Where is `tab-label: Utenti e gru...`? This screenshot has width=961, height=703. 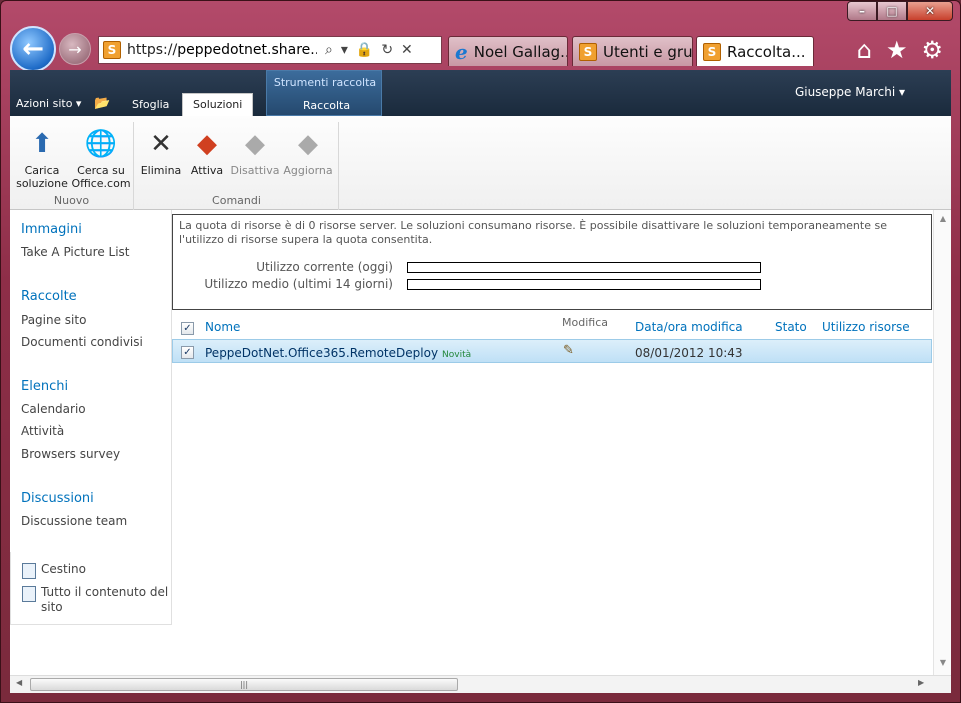 tab-label: Utenti e gru... is located at coordinates (648, 51).